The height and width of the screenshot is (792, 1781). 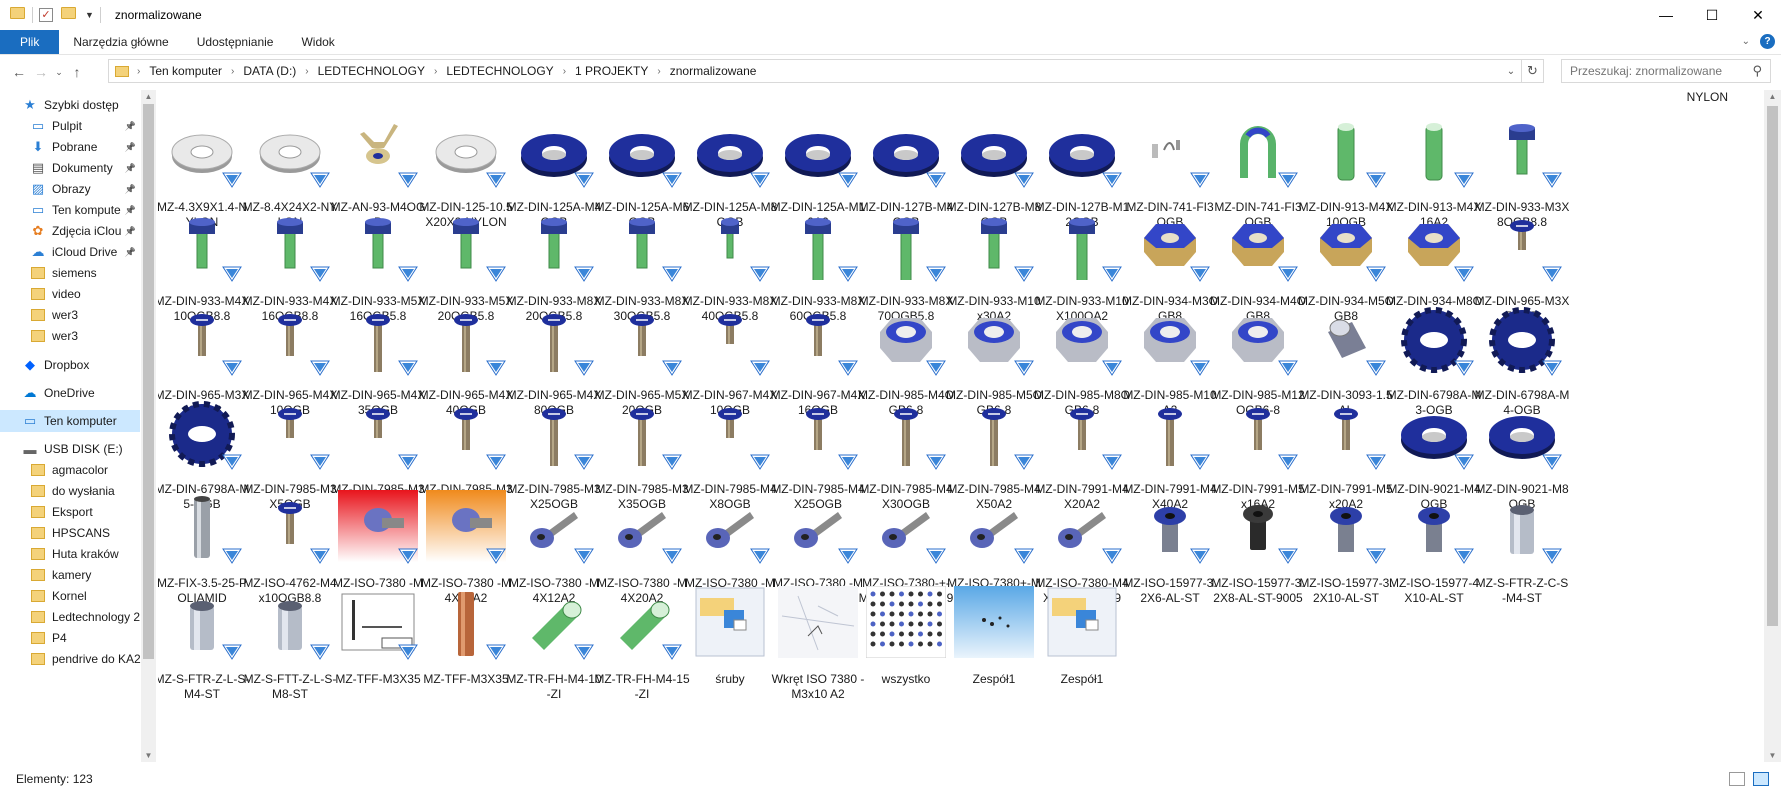 What do you see at coordinates (1170, 265) in the screenshot?
I see `file-item: MZ-DIN-934-M3OGB8` at bounding box center [1170, 265].